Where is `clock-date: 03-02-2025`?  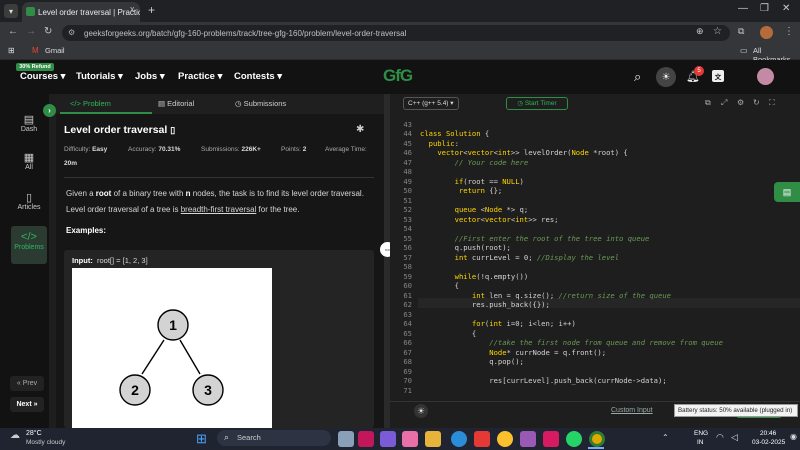 clock-date: 03-02-2025 is located at coordinates (768, 442).